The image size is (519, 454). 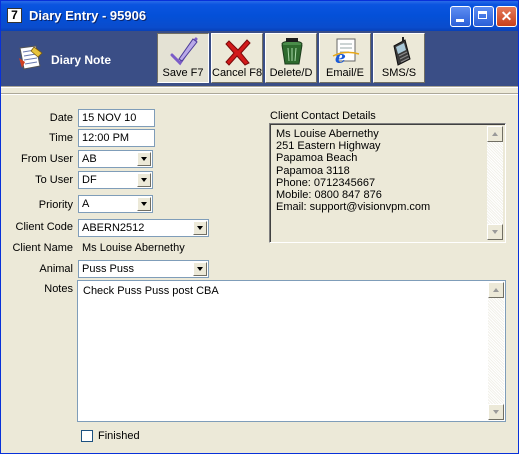 What do you see at coordinates (292, 51) in the screenshot?
I see `trash-bin-icon` at bounding box center [292, 51].